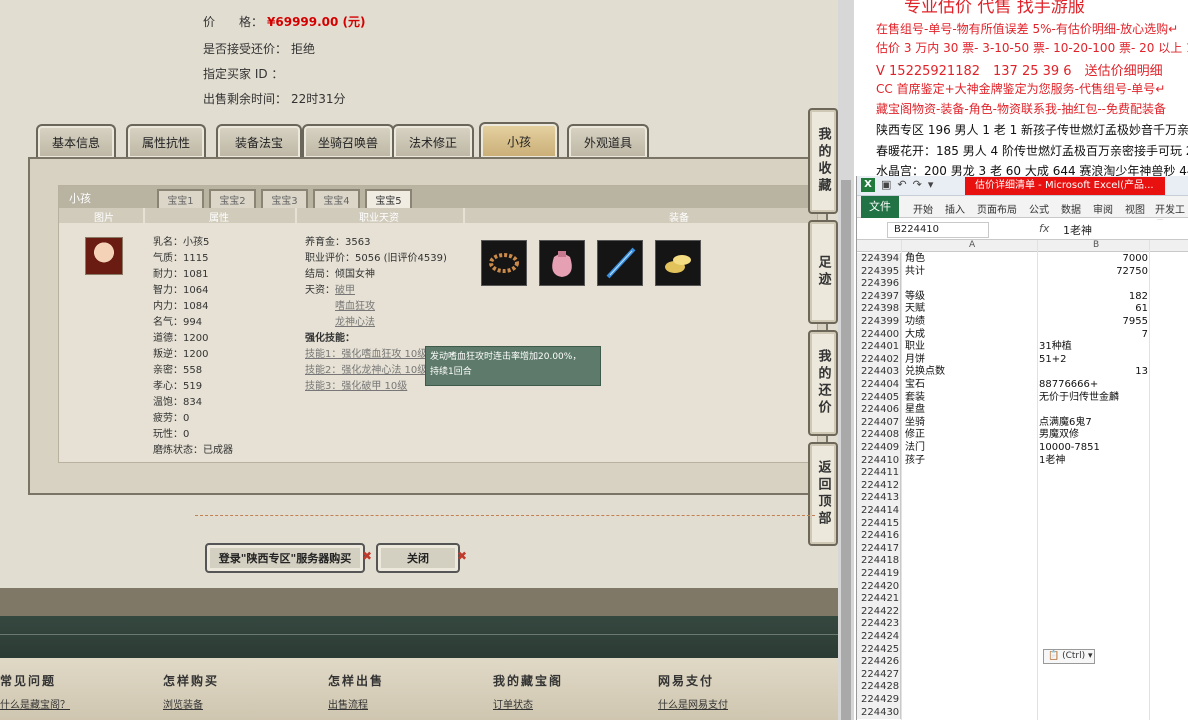  What do you see at coordinates (879, 561) in the screenshot?
I see `row-number: 224418` at bounding box center [879, 561].